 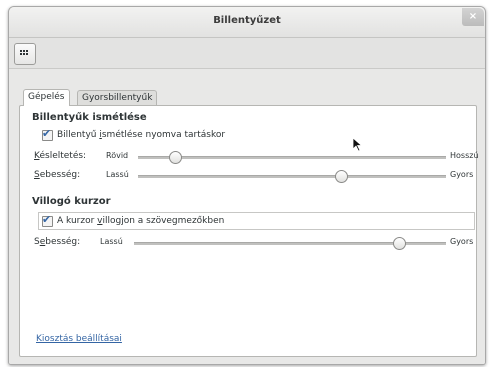 I want to click on title-bar: Billentyűzet ×, so click(x=247, y=22).